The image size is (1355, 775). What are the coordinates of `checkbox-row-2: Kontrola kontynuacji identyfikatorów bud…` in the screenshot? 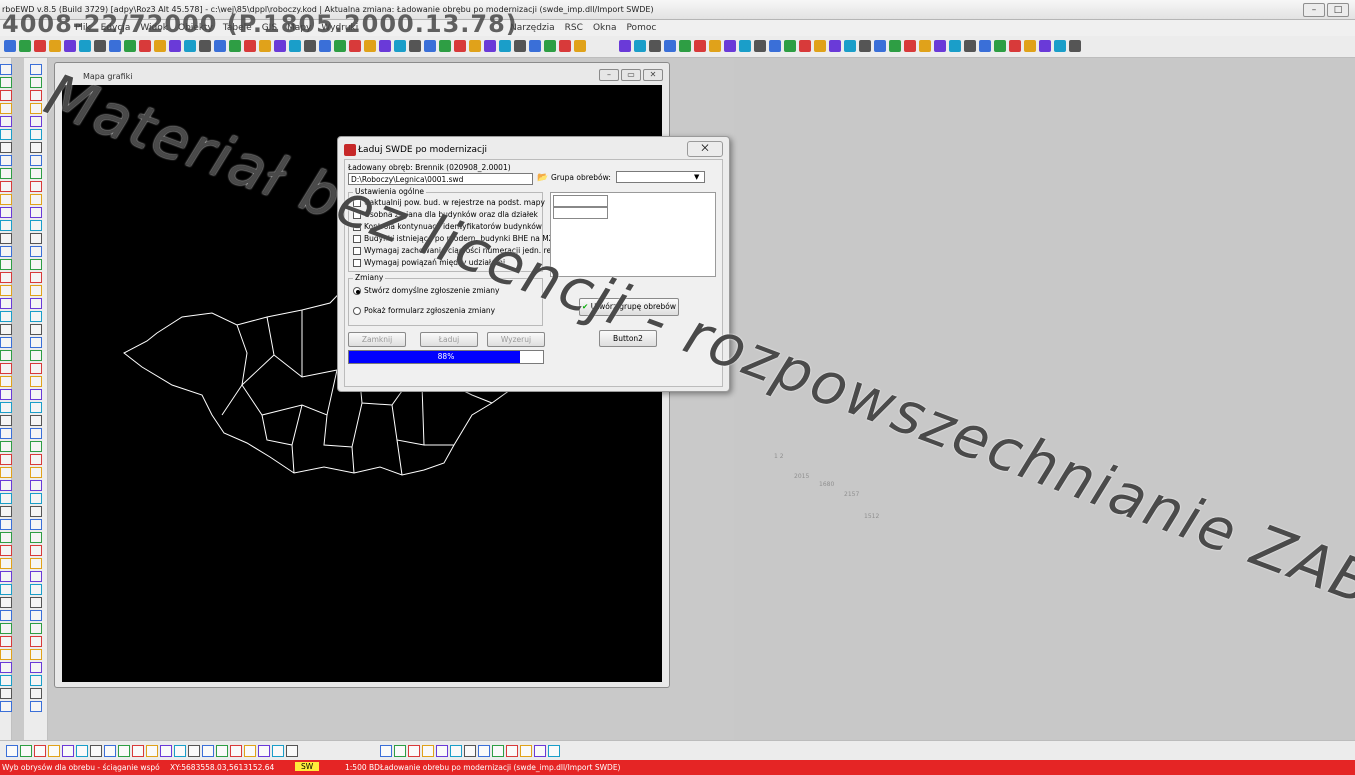 It's located at (447, 226).